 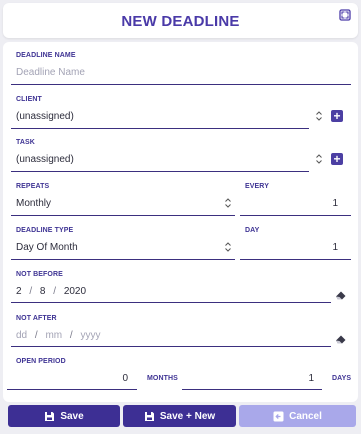 What do you see at coordinates (171, 346) in the screenshot?
I see `not-after-underline` at bounding box center [171, 346].